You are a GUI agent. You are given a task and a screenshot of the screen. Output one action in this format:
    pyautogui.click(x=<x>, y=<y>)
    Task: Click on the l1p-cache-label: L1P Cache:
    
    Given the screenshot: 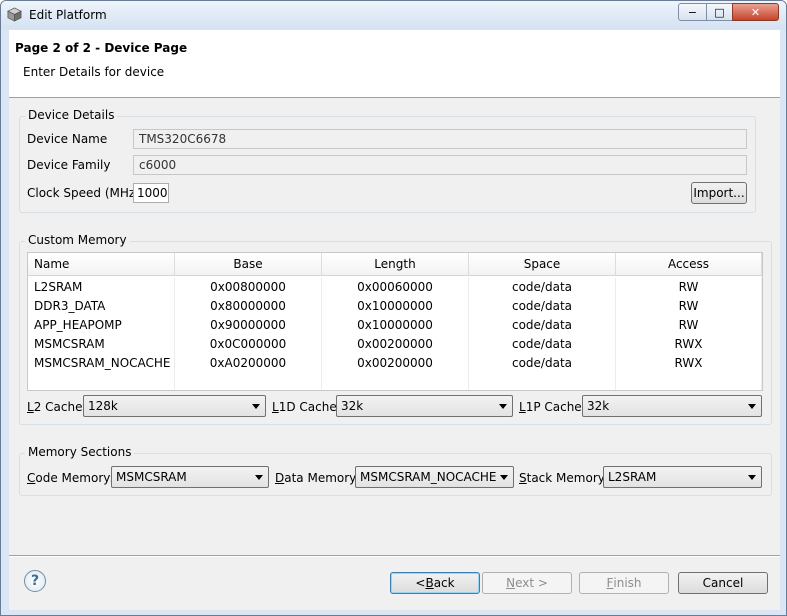 What is the action you would take?
    pyautogui.click(x=552, y=407)
    